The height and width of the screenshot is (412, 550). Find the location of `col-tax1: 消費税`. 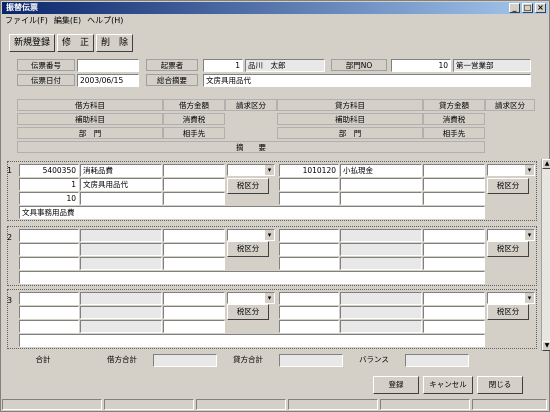

col-tax1: 消費税 is located at coordinates (194, 119).